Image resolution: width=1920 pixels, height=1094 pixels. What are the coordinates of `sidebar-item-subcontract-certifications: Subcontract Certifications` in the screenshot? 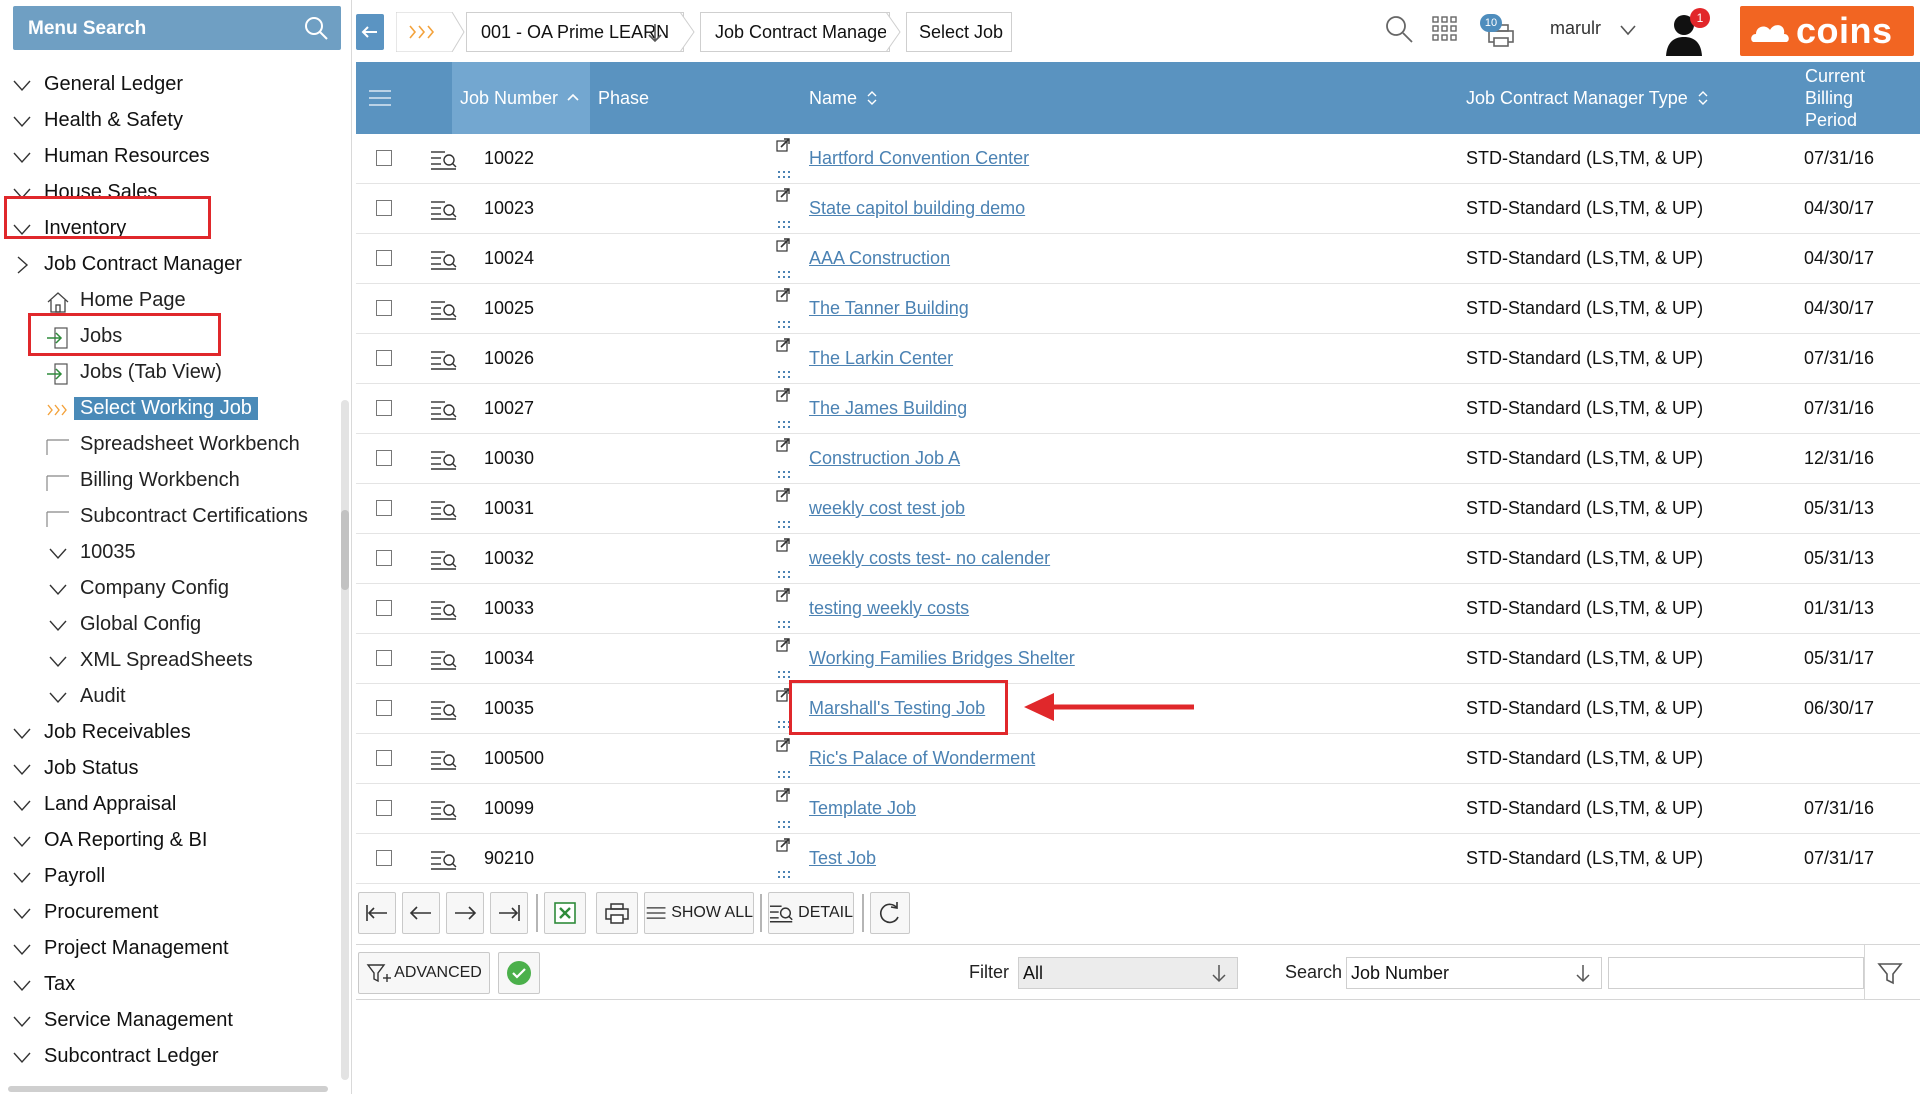 It's located at (170, 517).